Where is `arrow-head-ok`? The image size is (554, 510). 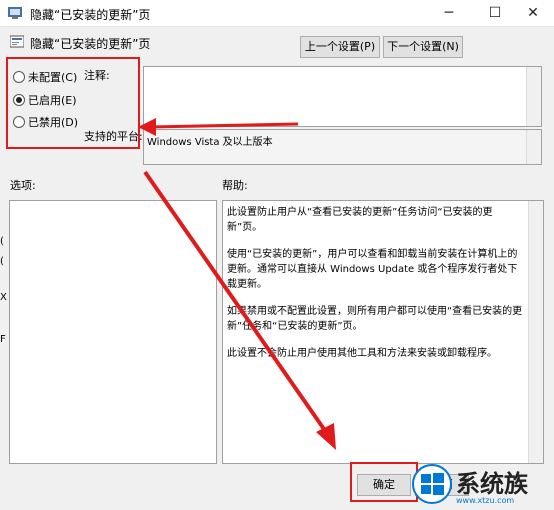 arrow-head-ok is located at coordinates (326, 436).